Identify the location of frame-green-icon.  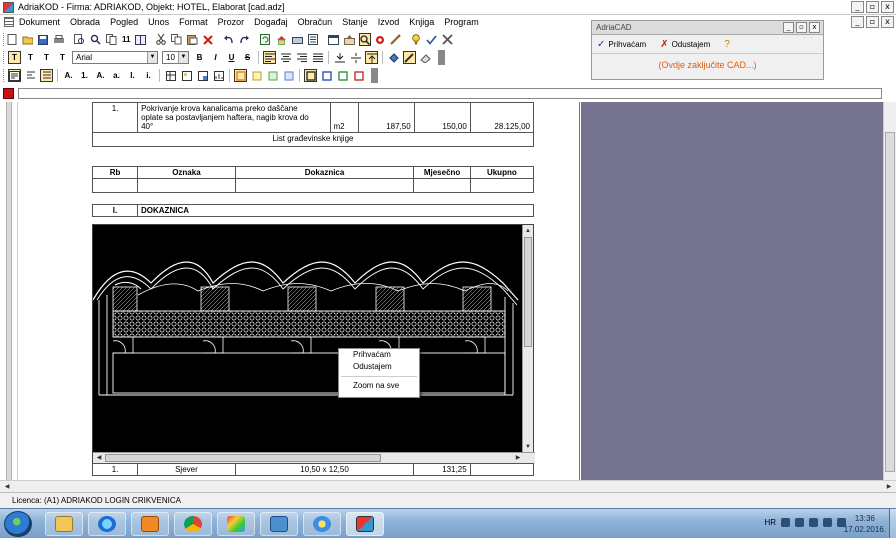
(272, 75).